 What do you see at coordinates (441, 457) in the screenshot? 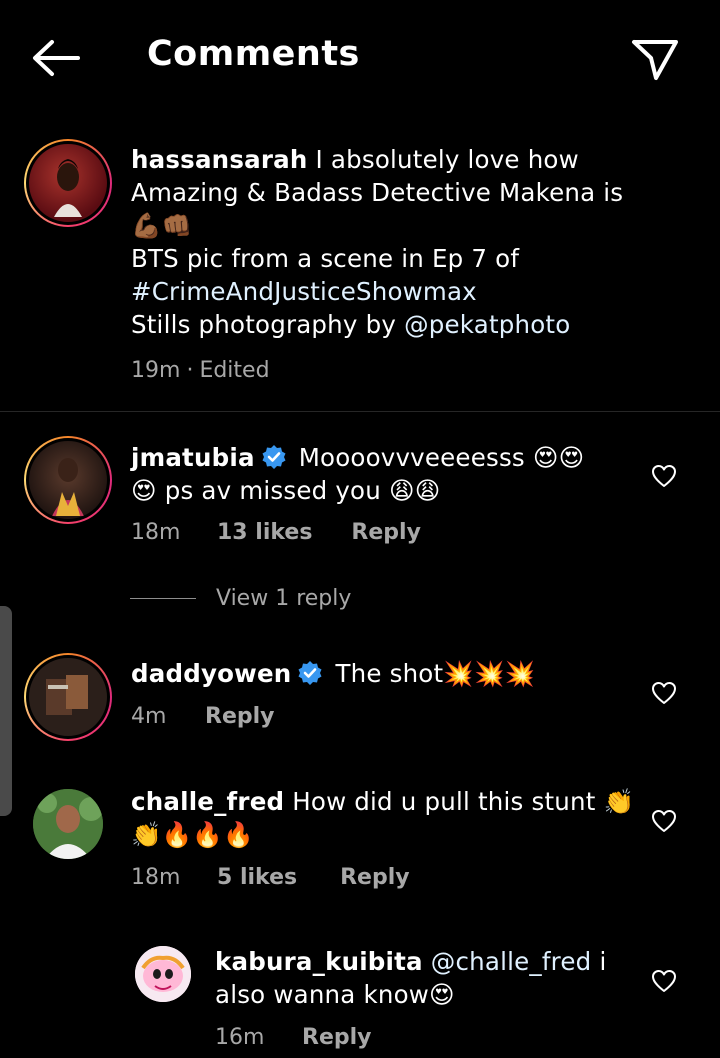
I see `comment-line: Moooovvveeeesss 😍😍` at bounding box center [441, 457].